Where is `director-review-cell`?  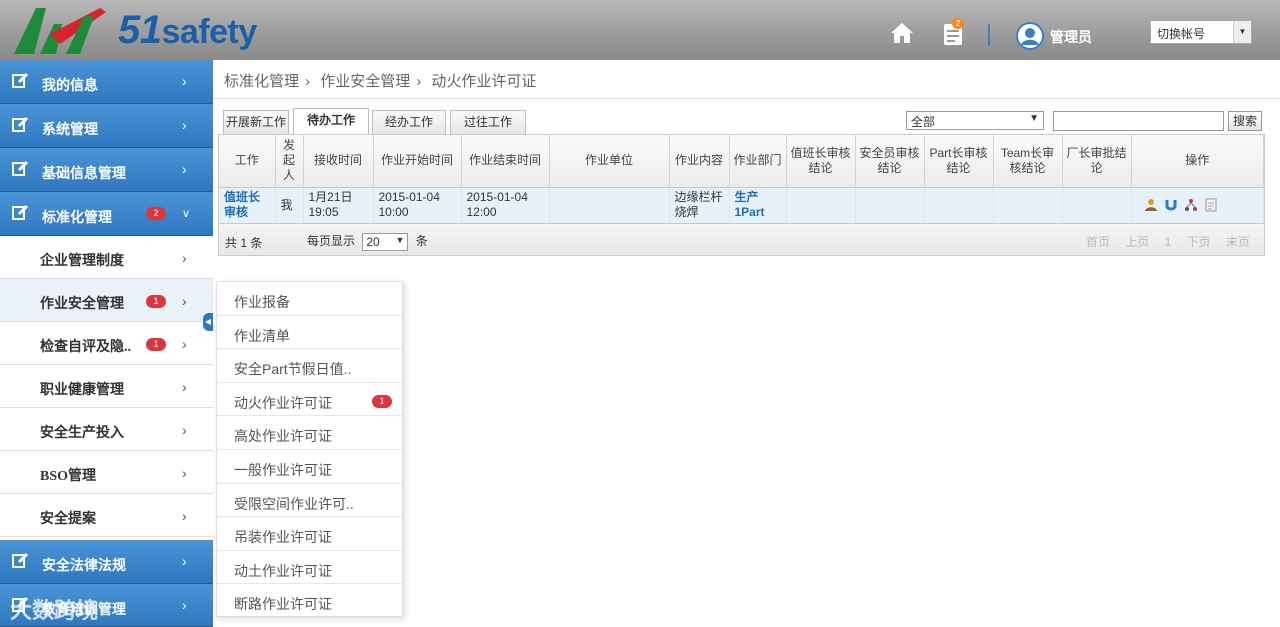
director-review-cell is located at coordinates (1097, 205).